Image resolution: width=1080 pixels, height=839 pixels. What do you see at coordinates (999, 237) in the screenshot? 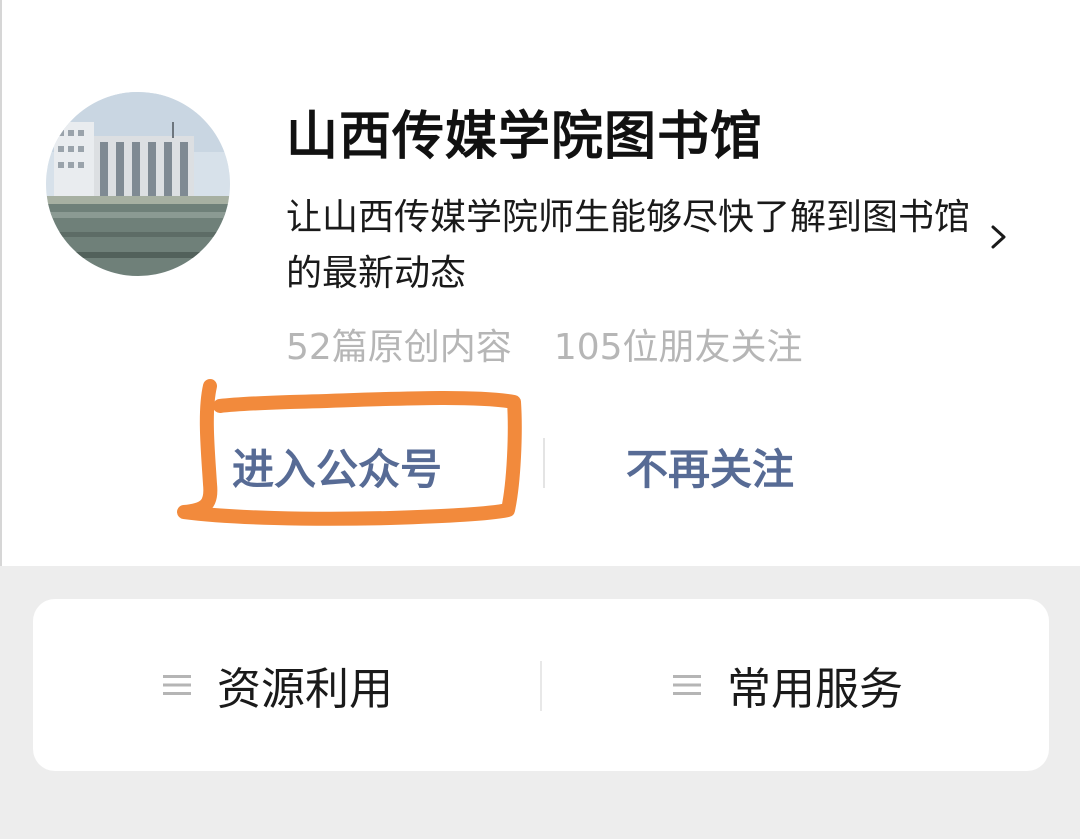
I see `chevron-right-icon` at bounding box center [999, 237].